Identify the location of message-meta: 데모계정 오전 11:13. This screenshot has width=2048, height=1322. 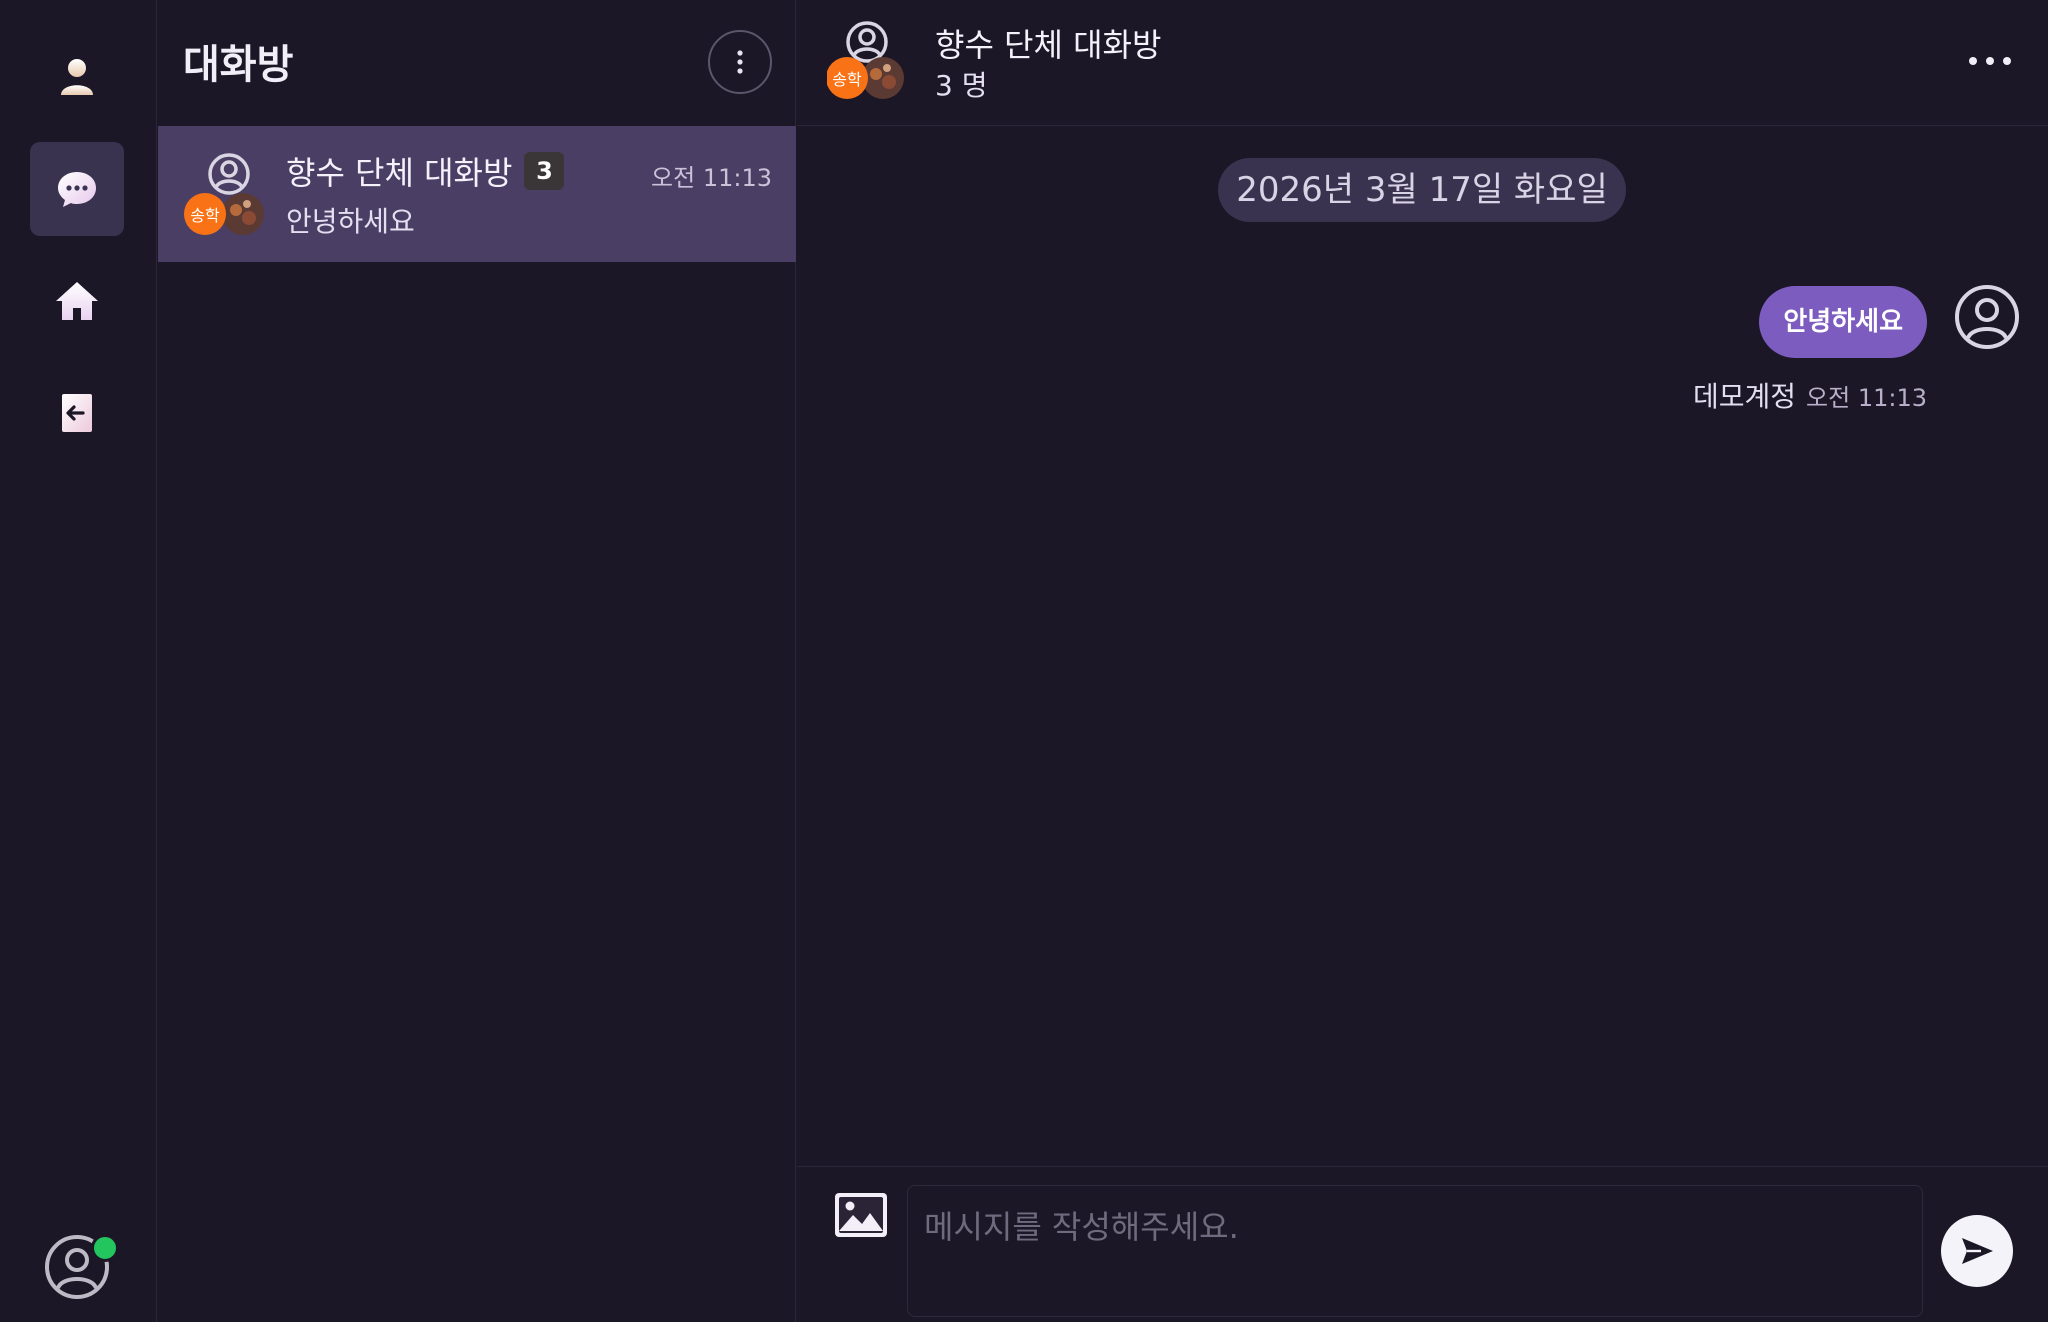
(1810, 395).